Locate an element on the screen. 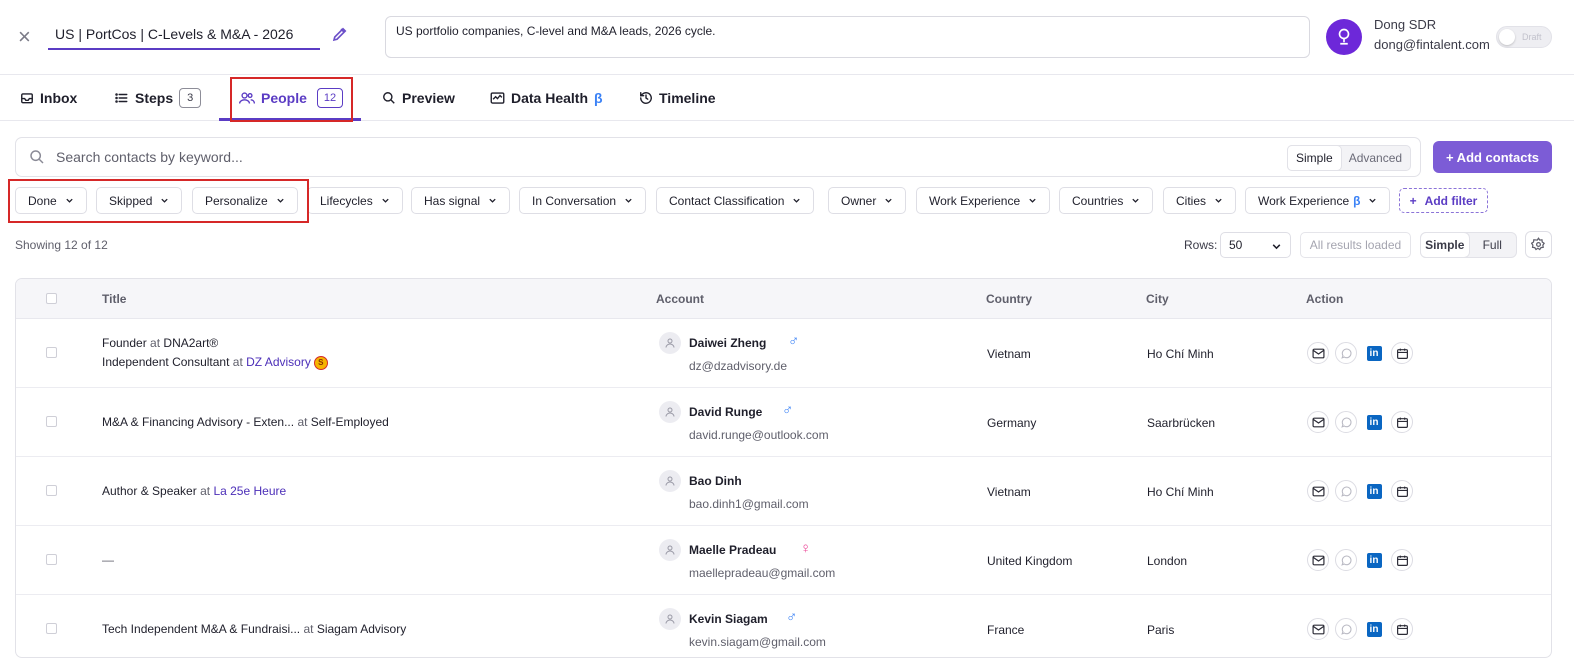 The image size is (1574, 658). filter-countries: Countries is located at coordinates (1106, 200).